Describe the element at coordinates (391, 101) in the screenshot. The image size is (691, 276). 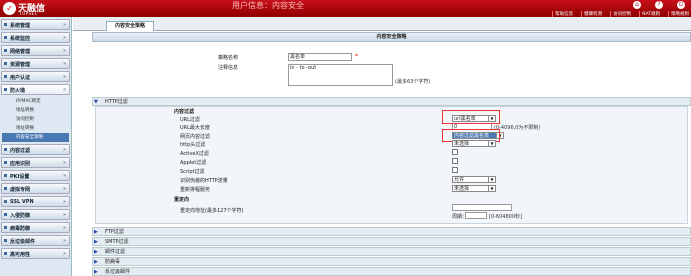
I see `http-filter-header: ▼ HTTP过滤` at that location.